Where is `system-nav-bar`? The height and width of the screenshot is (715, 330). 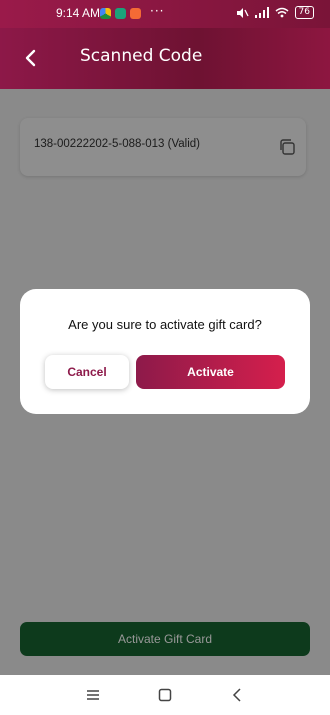 system-nav-bar is located at coordinates (165, 695).